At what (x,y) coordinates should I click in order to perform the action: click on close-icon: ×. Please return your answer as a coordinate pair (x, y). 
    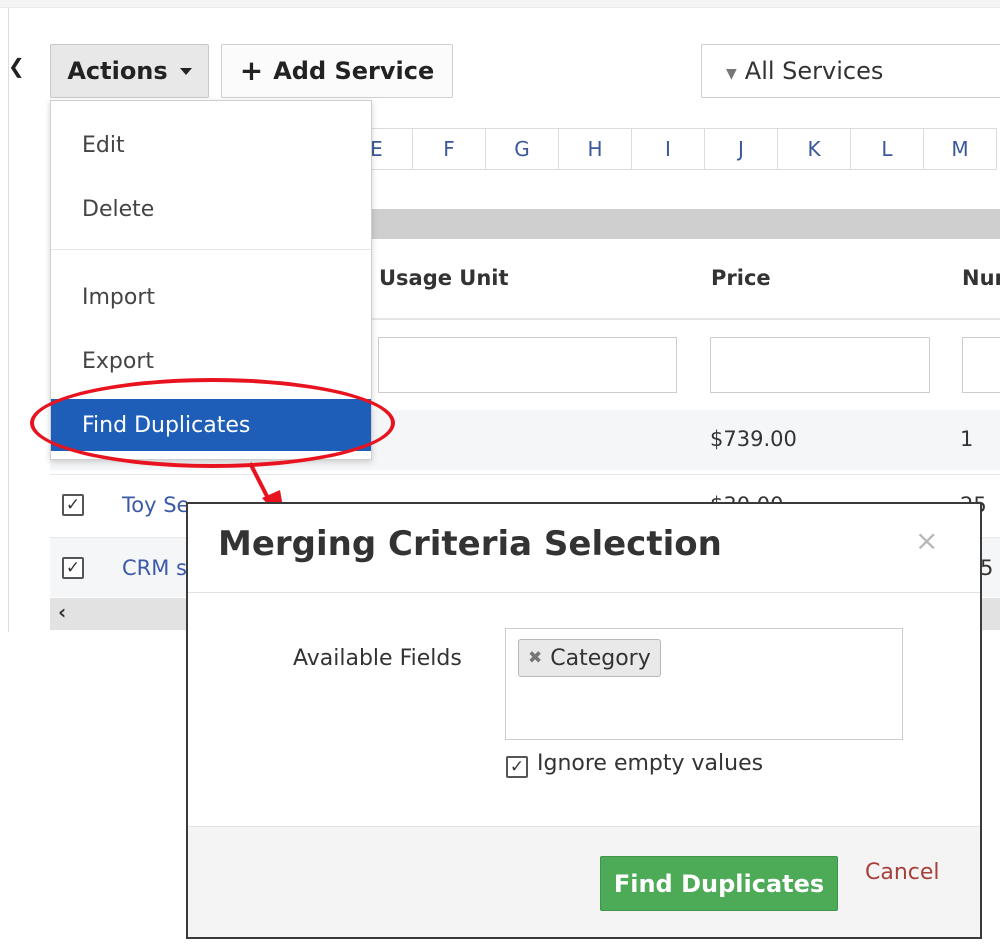
    Looking at the image, I should click on (926, 540).